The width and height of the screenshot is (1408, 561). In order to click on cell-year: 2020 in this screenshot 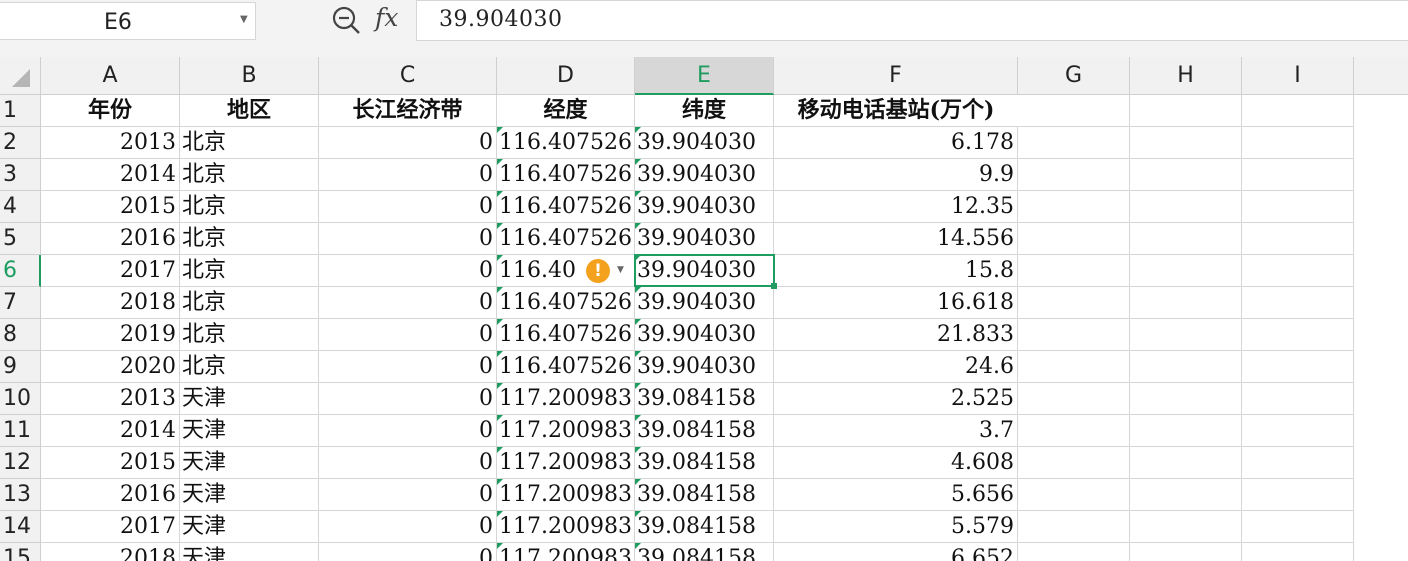, I will do `click(110, 367)`.